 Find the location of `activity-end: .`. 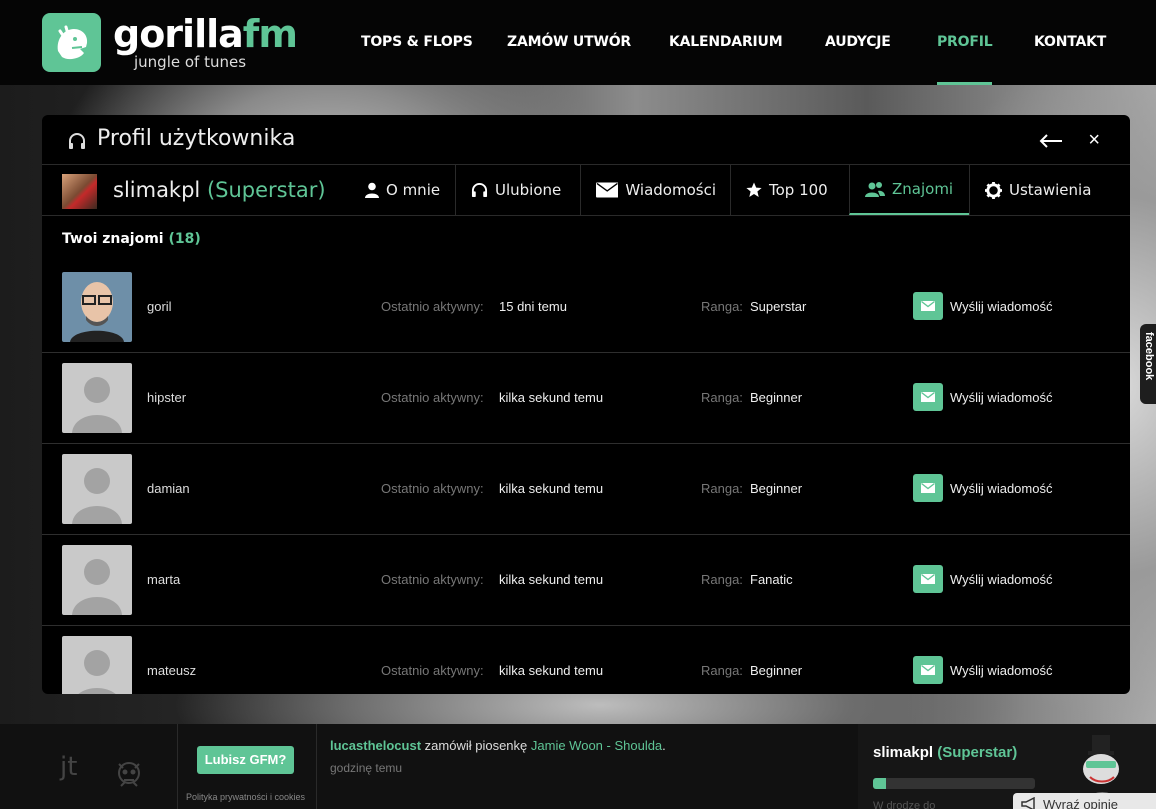

activity-end: . is located at coordinates (664, 745).